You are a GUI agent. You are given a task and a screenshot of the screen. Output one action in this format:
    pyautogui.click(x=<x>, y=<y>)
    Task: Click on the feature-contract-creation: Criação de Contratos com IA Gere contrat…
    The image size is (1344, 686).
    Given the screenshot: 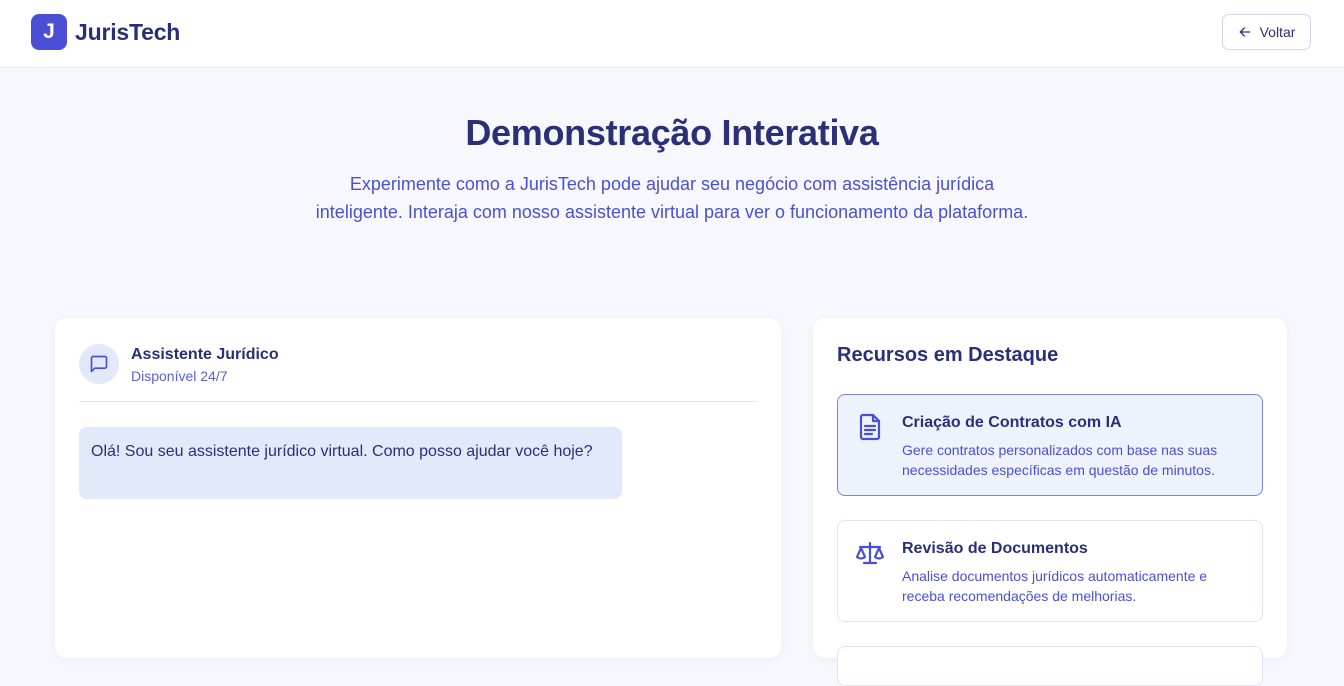 What is the action you would take?
    pyautogui.click(x=1050, y=445)
    